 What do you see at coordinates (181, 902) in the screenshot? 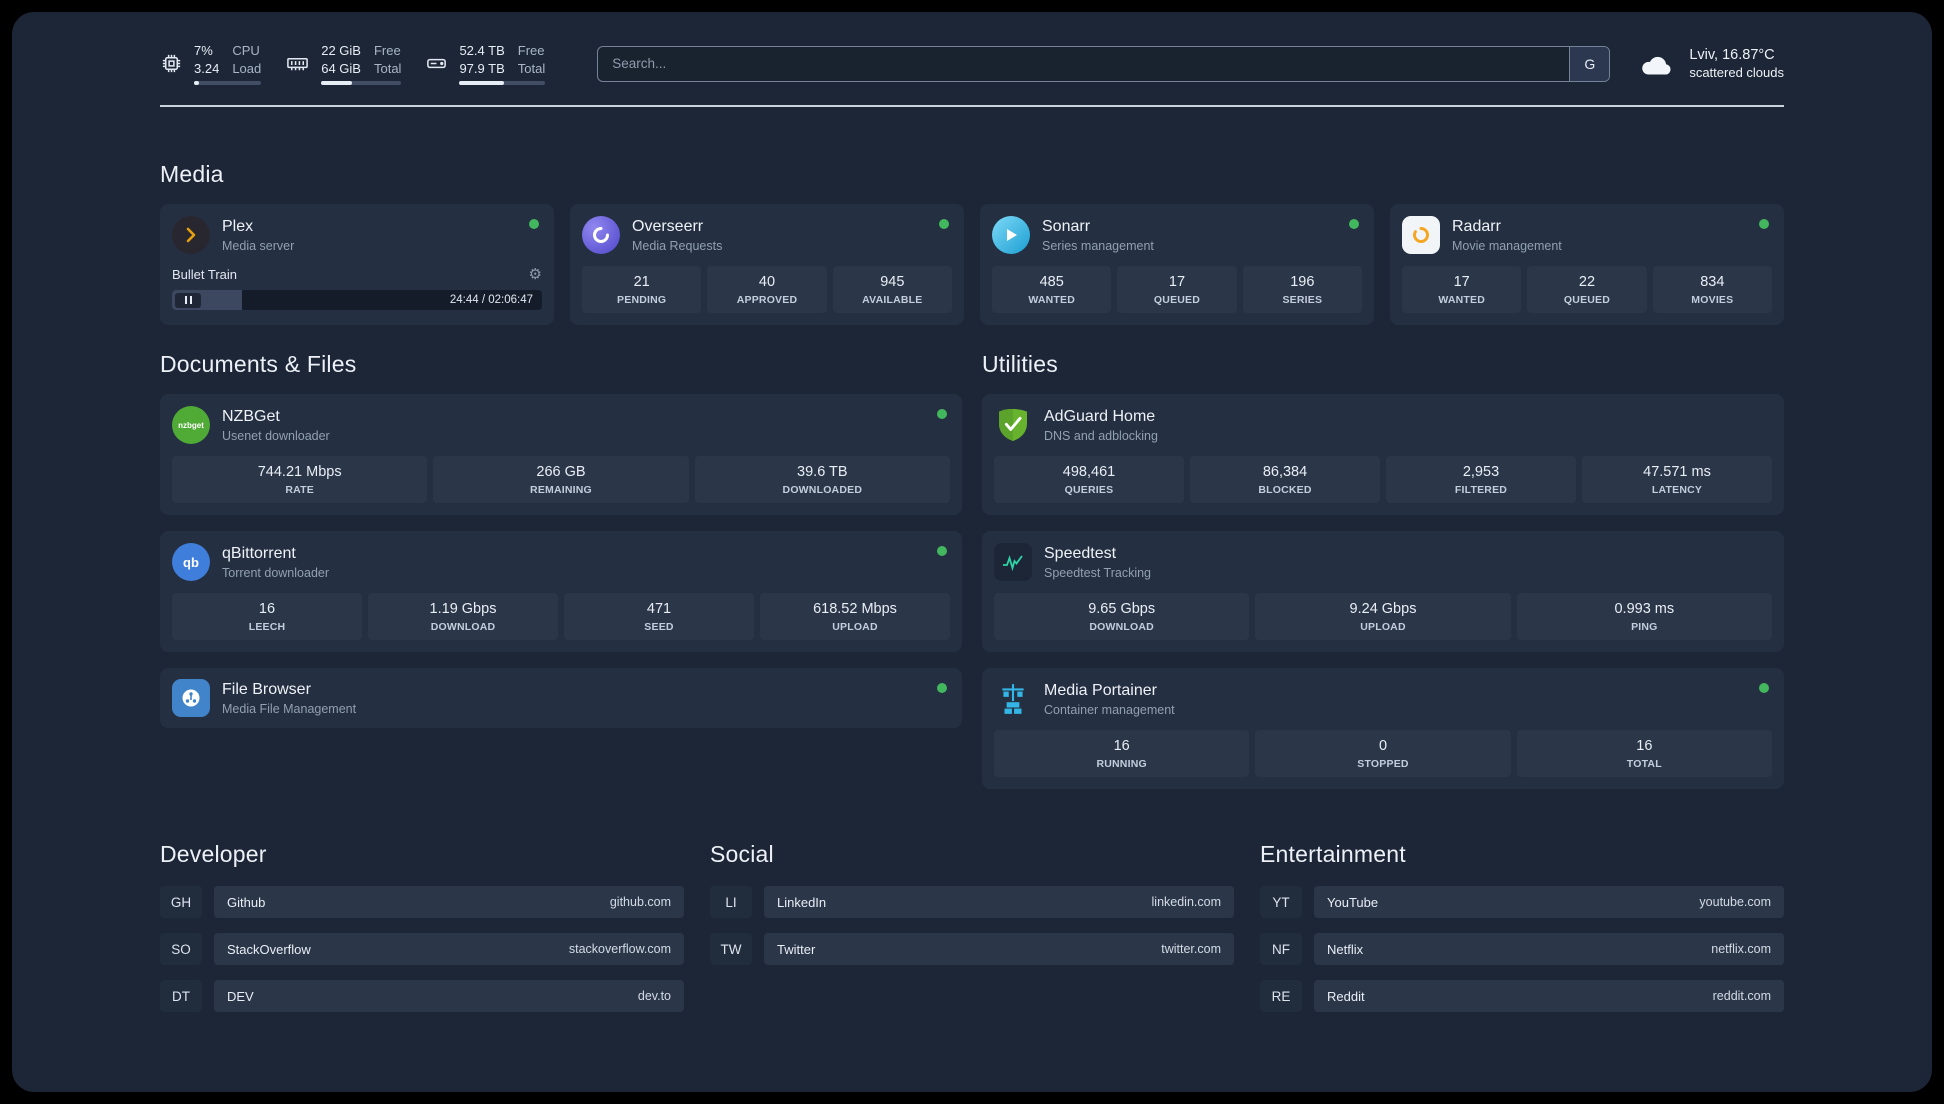
I see `bookmark-abbr: GH` at bounding box center [181, 902].